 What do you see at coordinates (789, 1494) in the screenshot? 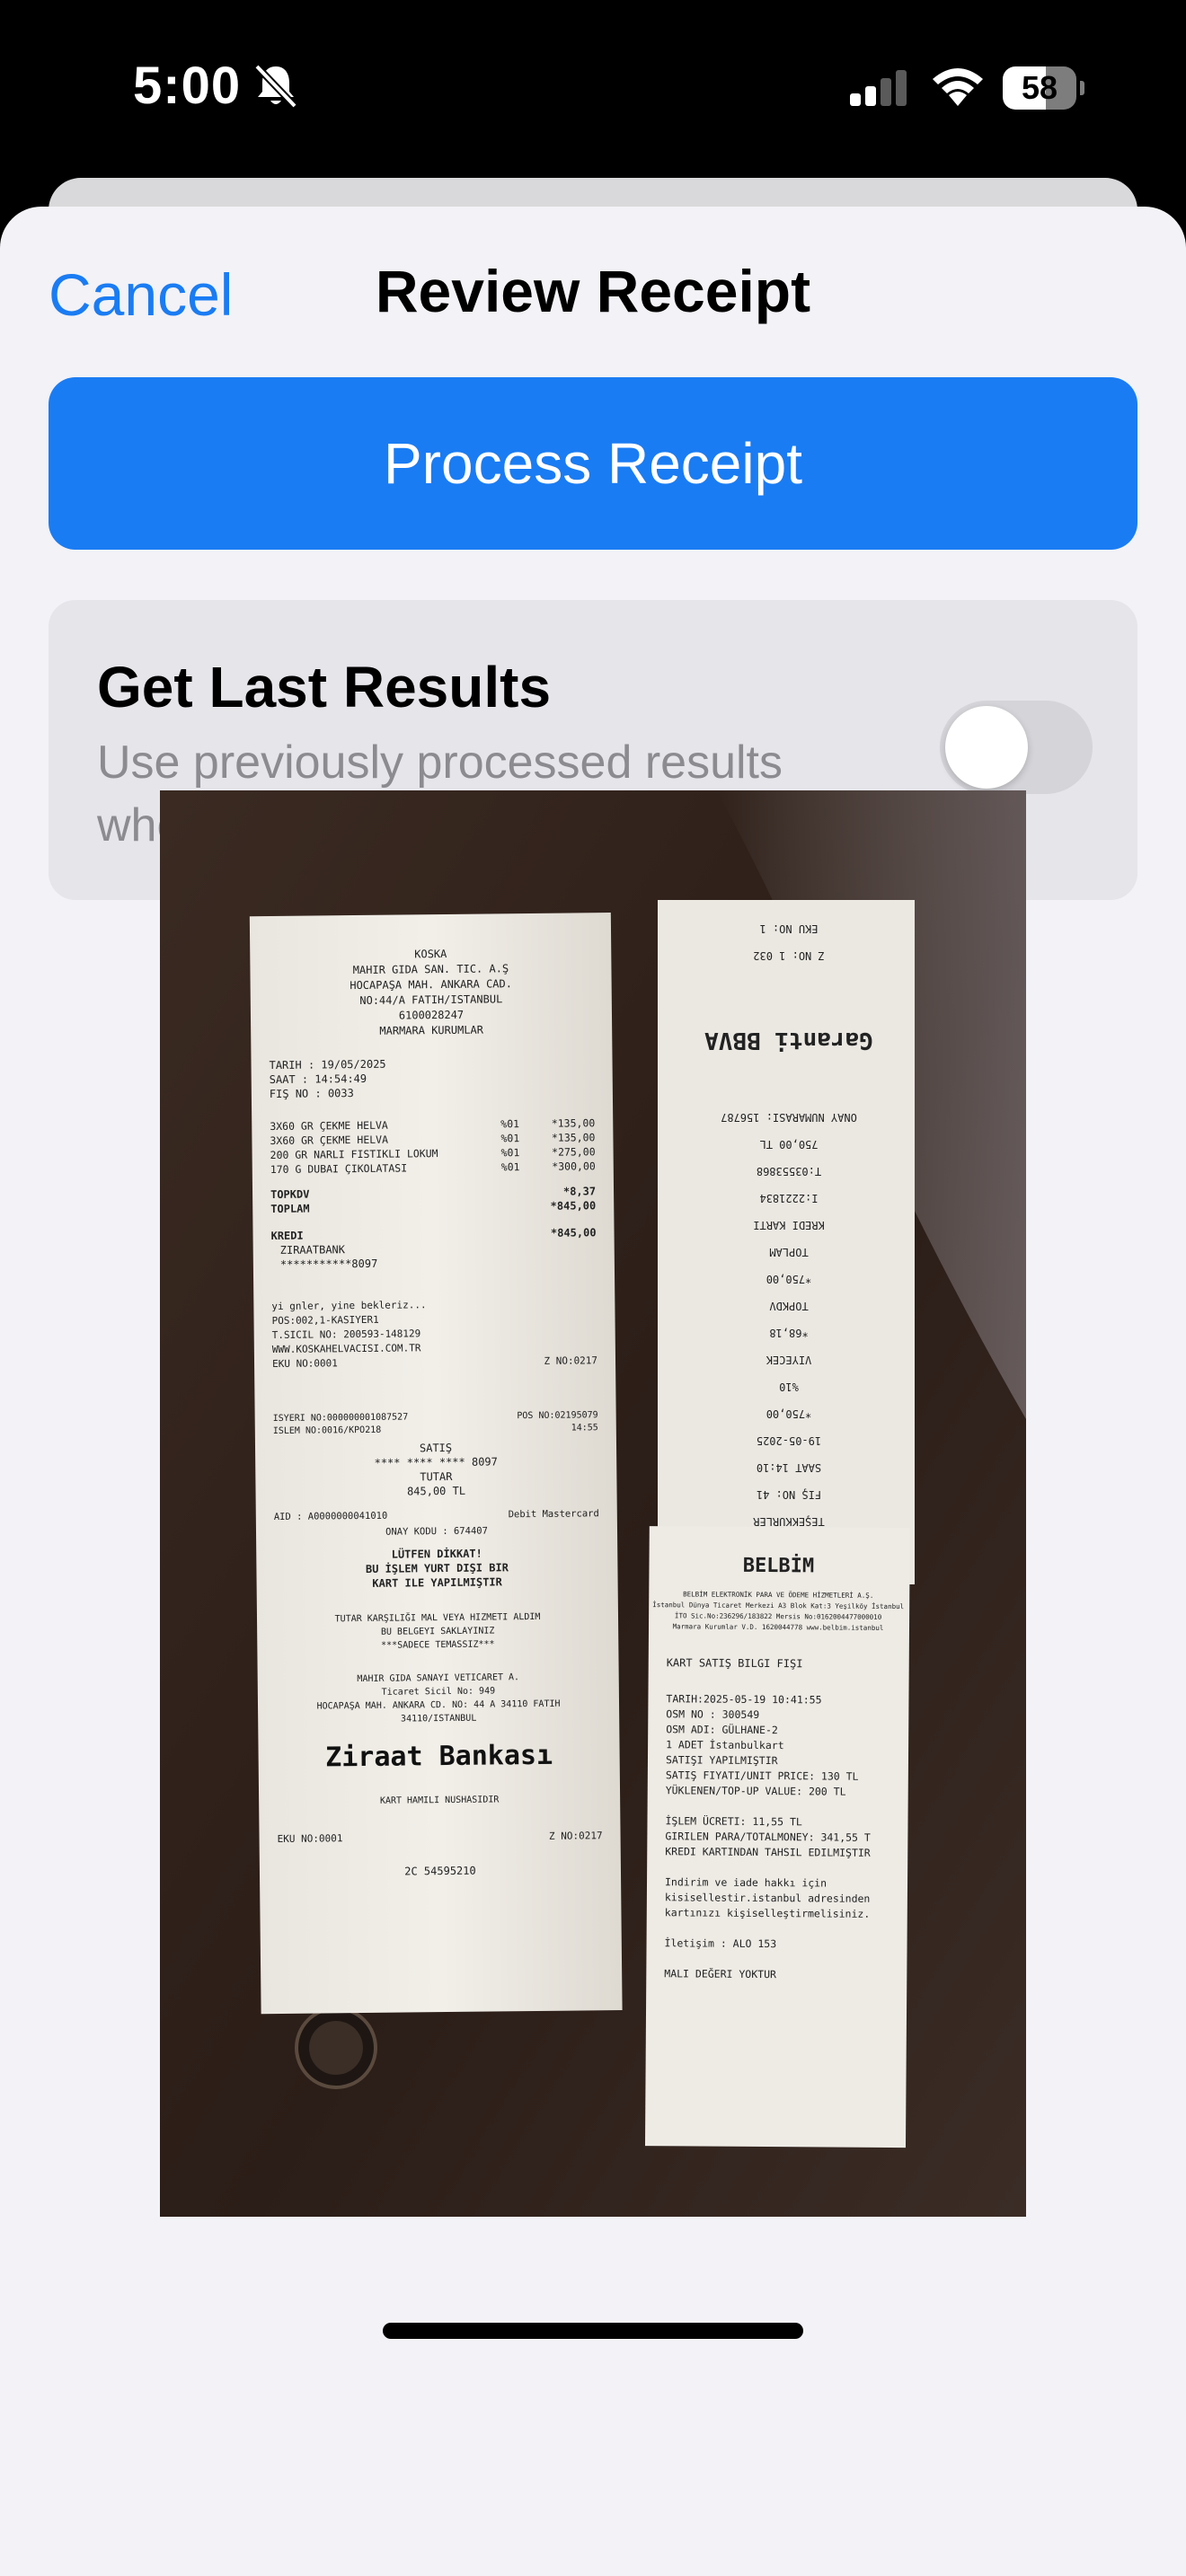
I see `receipt-text: FIŞ NO: 41` at bounding box center [789, 1494].